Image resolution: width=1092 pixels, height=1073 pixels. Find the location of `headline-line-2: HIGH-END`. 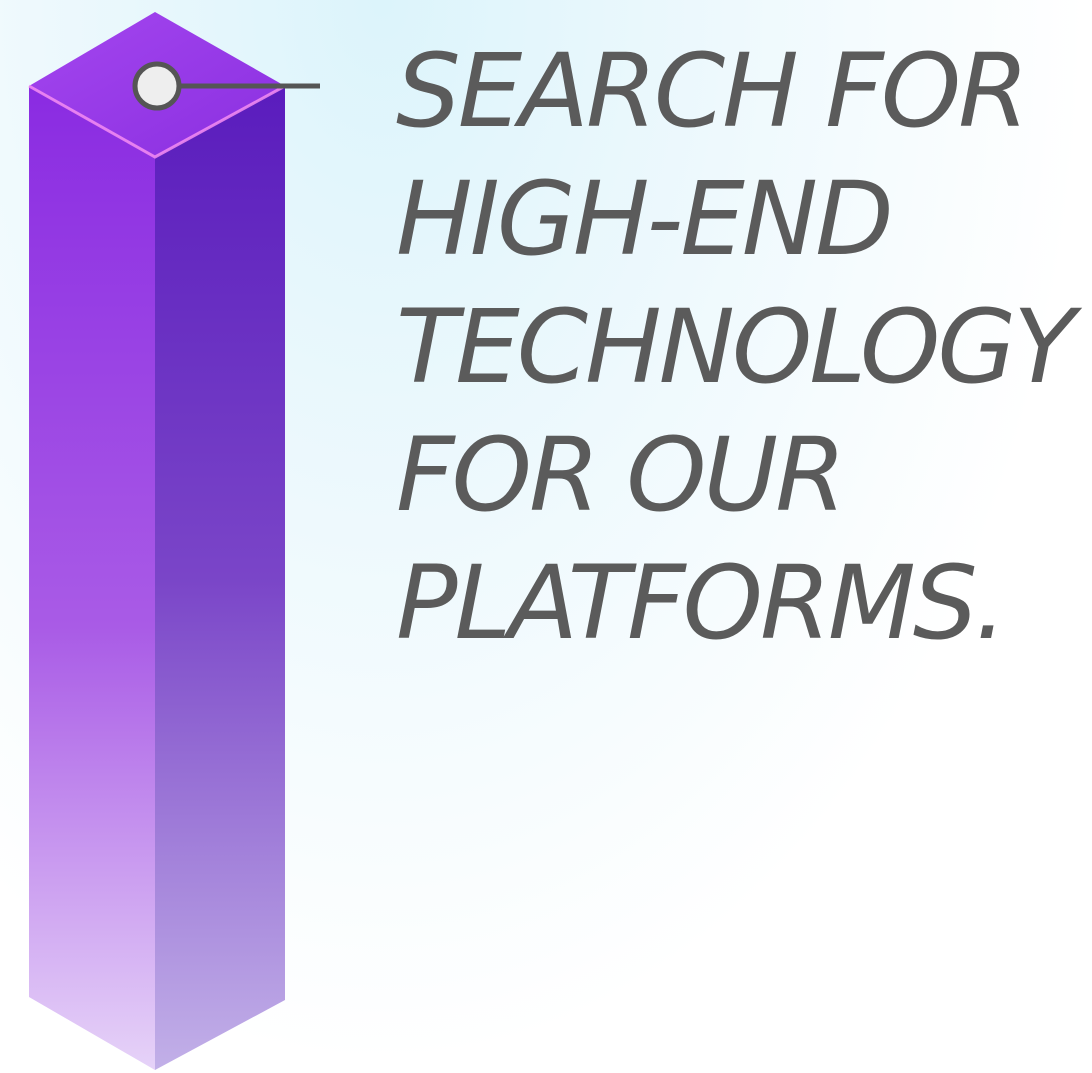

headline-line-2: HIGH-END is located at coordinates (645, 219).